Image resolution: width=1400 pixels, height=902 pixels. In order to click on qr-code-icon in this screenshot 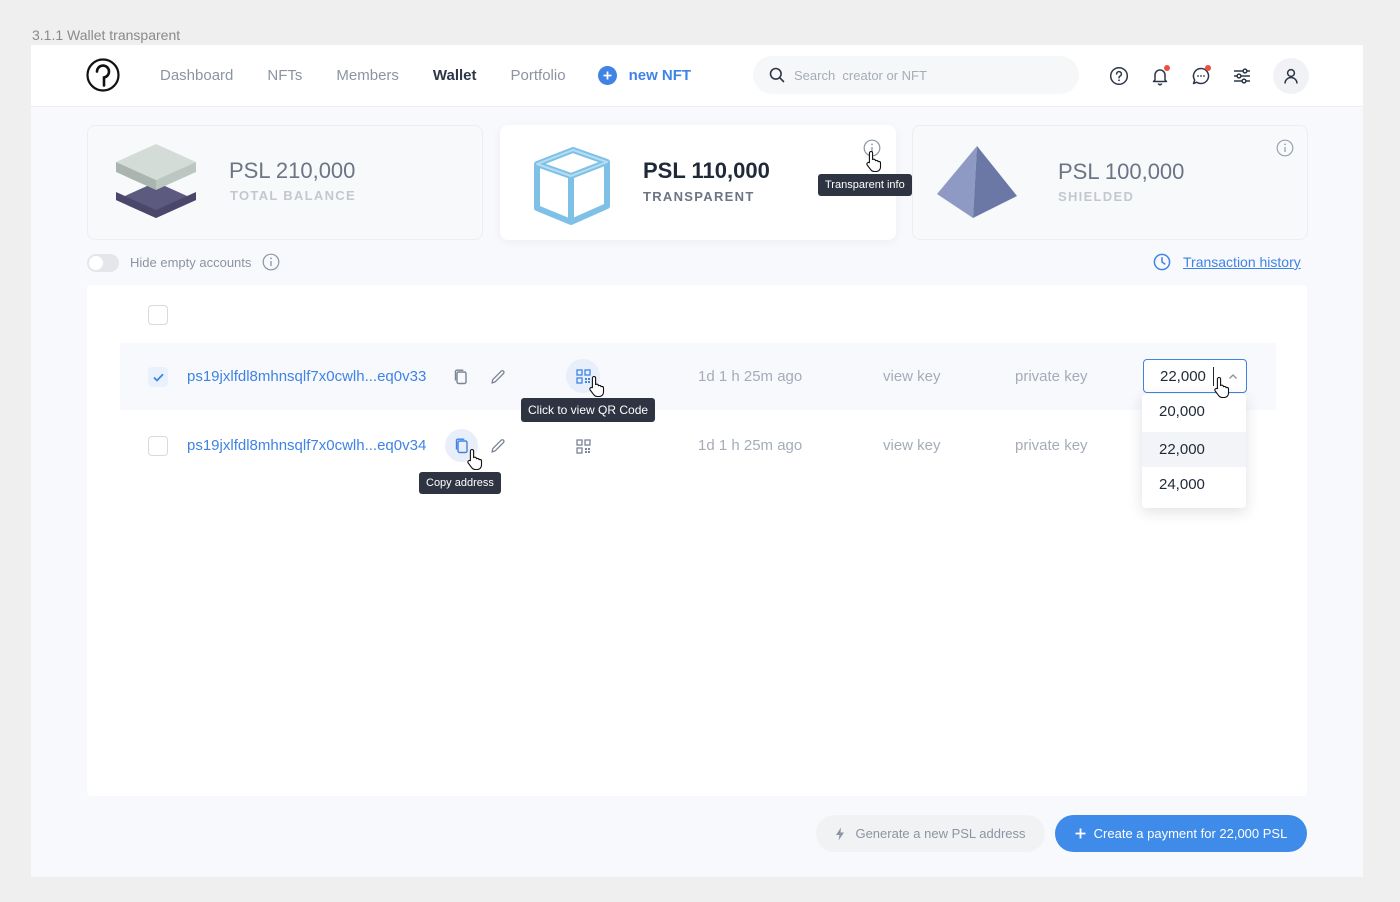, I will do `click(583, 446)`.